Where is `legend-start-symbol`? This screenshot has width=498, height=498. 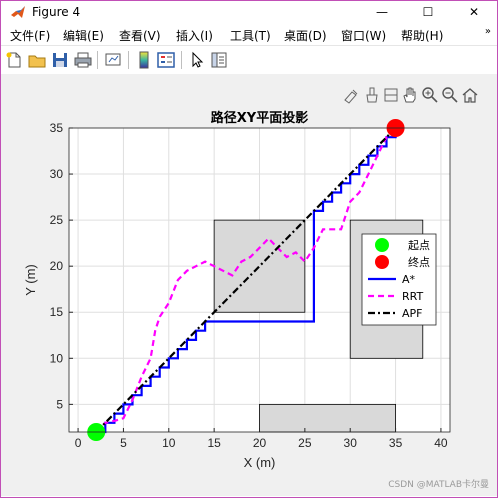 legend-start-symbol is located at coordinates (382, 245).